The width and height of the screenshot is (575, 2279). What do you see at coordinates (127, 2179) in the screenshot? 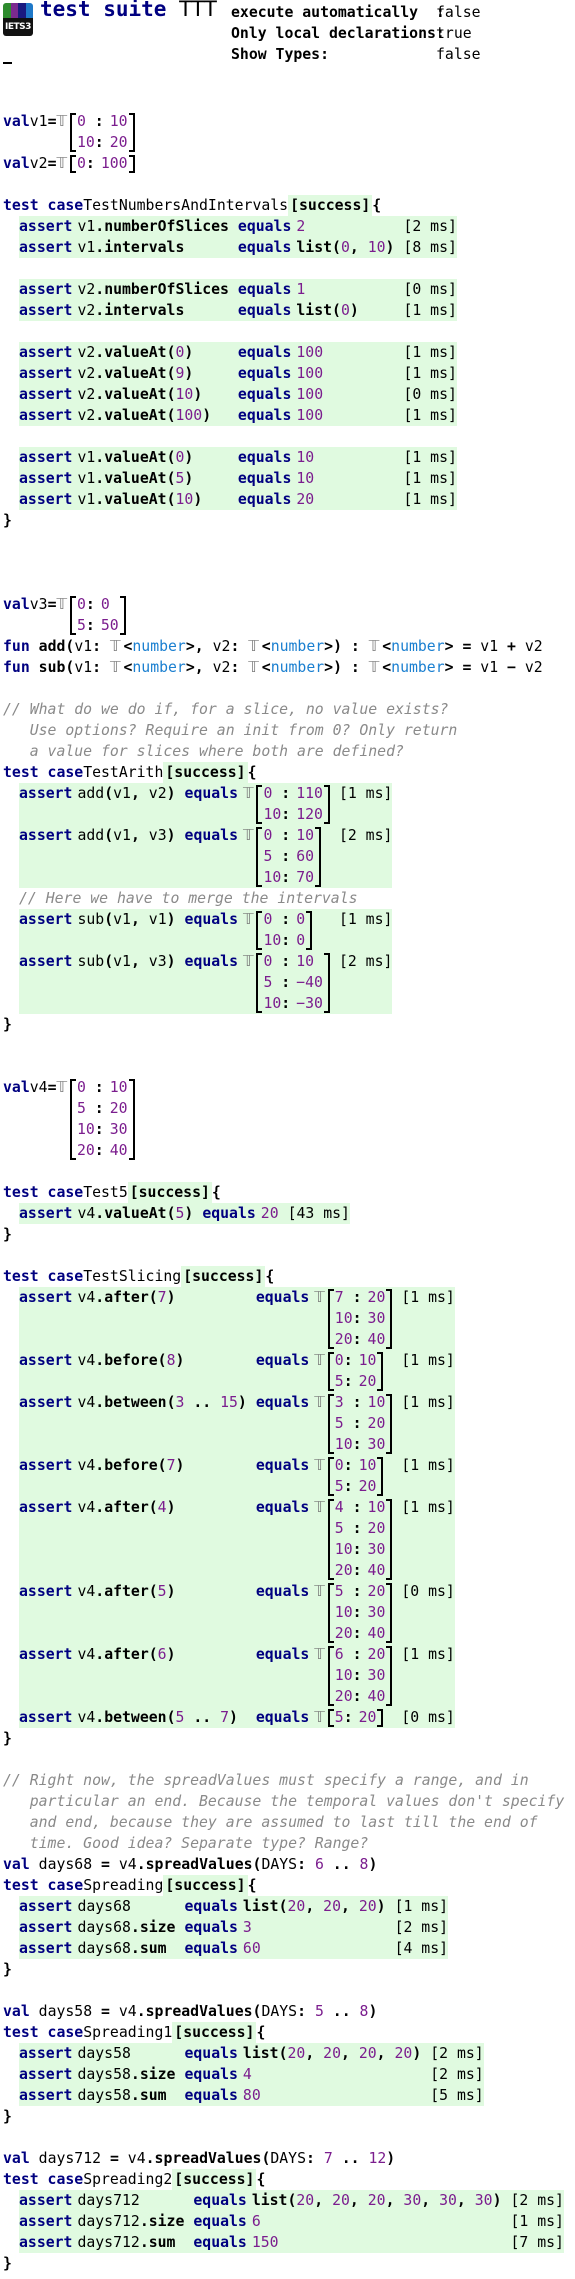
I see `test-case-name: Spreading2` at bounding box center [127, 2179].